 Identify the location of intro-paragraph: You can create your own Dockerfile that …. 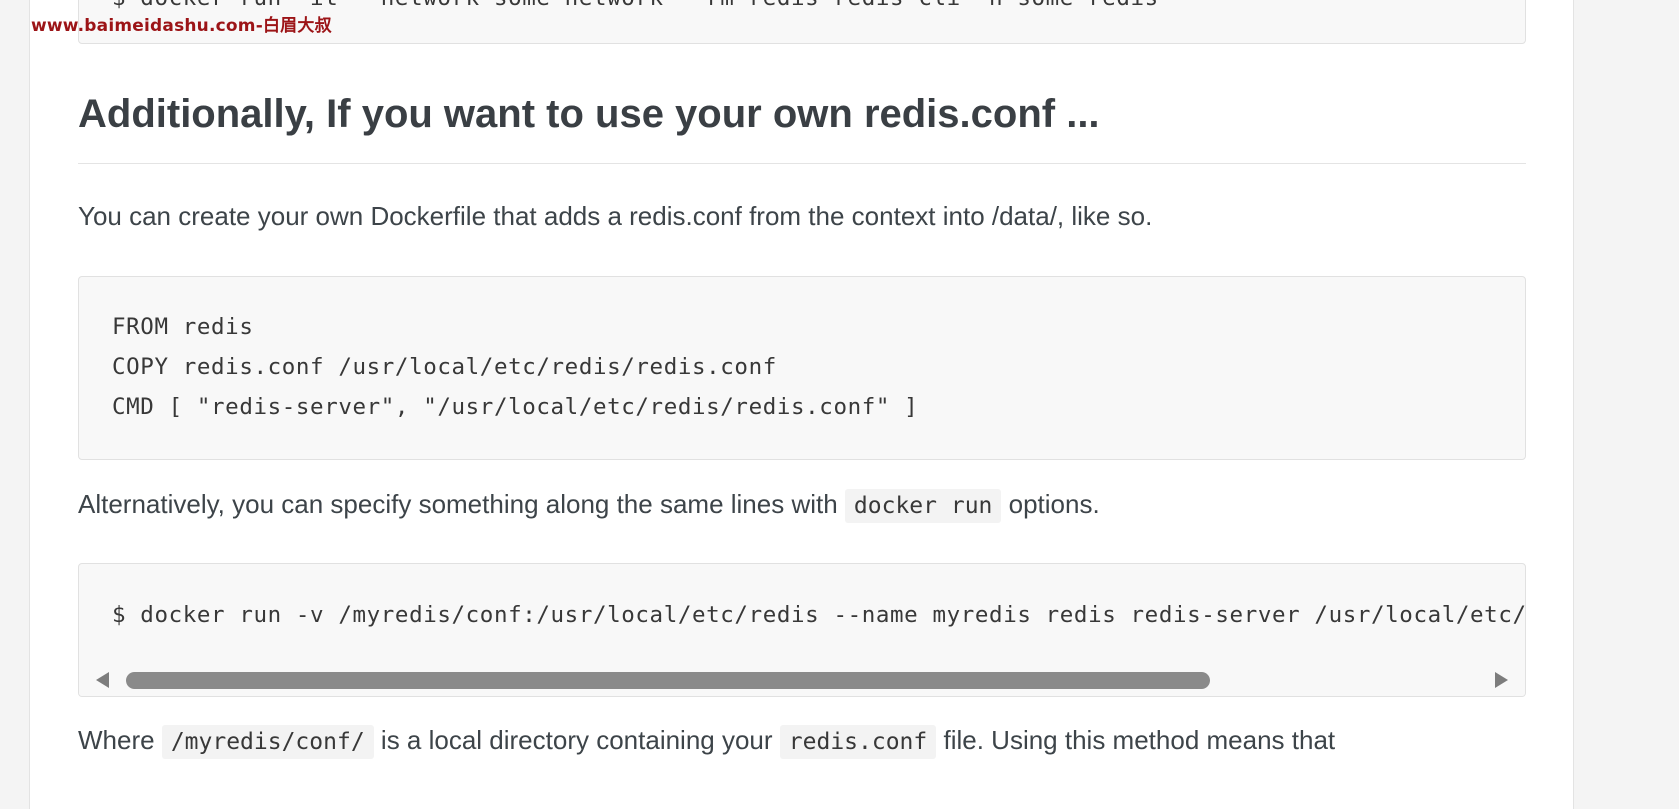
(615, 216).